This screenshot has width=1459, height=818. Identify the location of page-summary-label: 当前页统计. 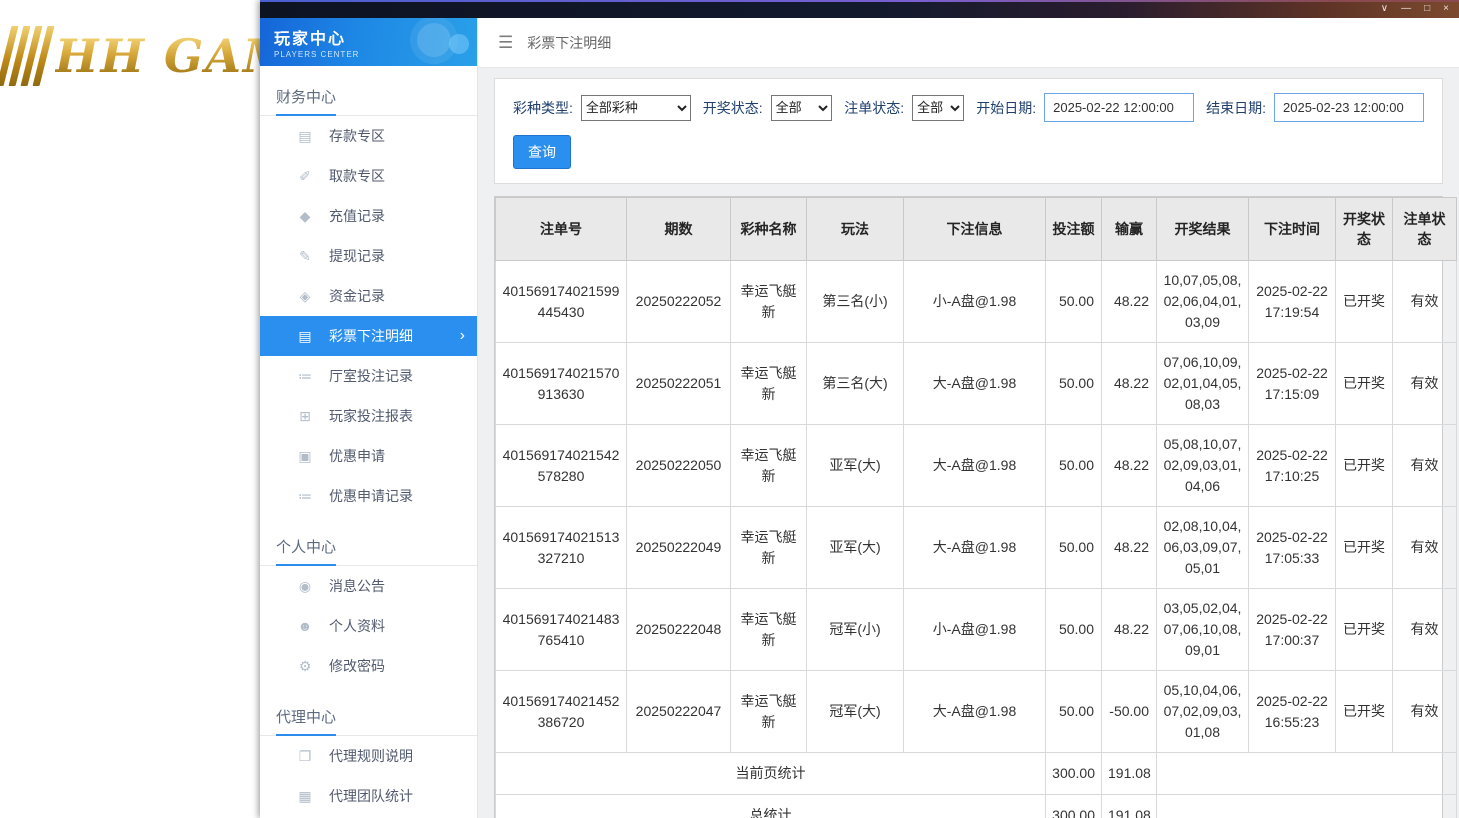
(770, 773).